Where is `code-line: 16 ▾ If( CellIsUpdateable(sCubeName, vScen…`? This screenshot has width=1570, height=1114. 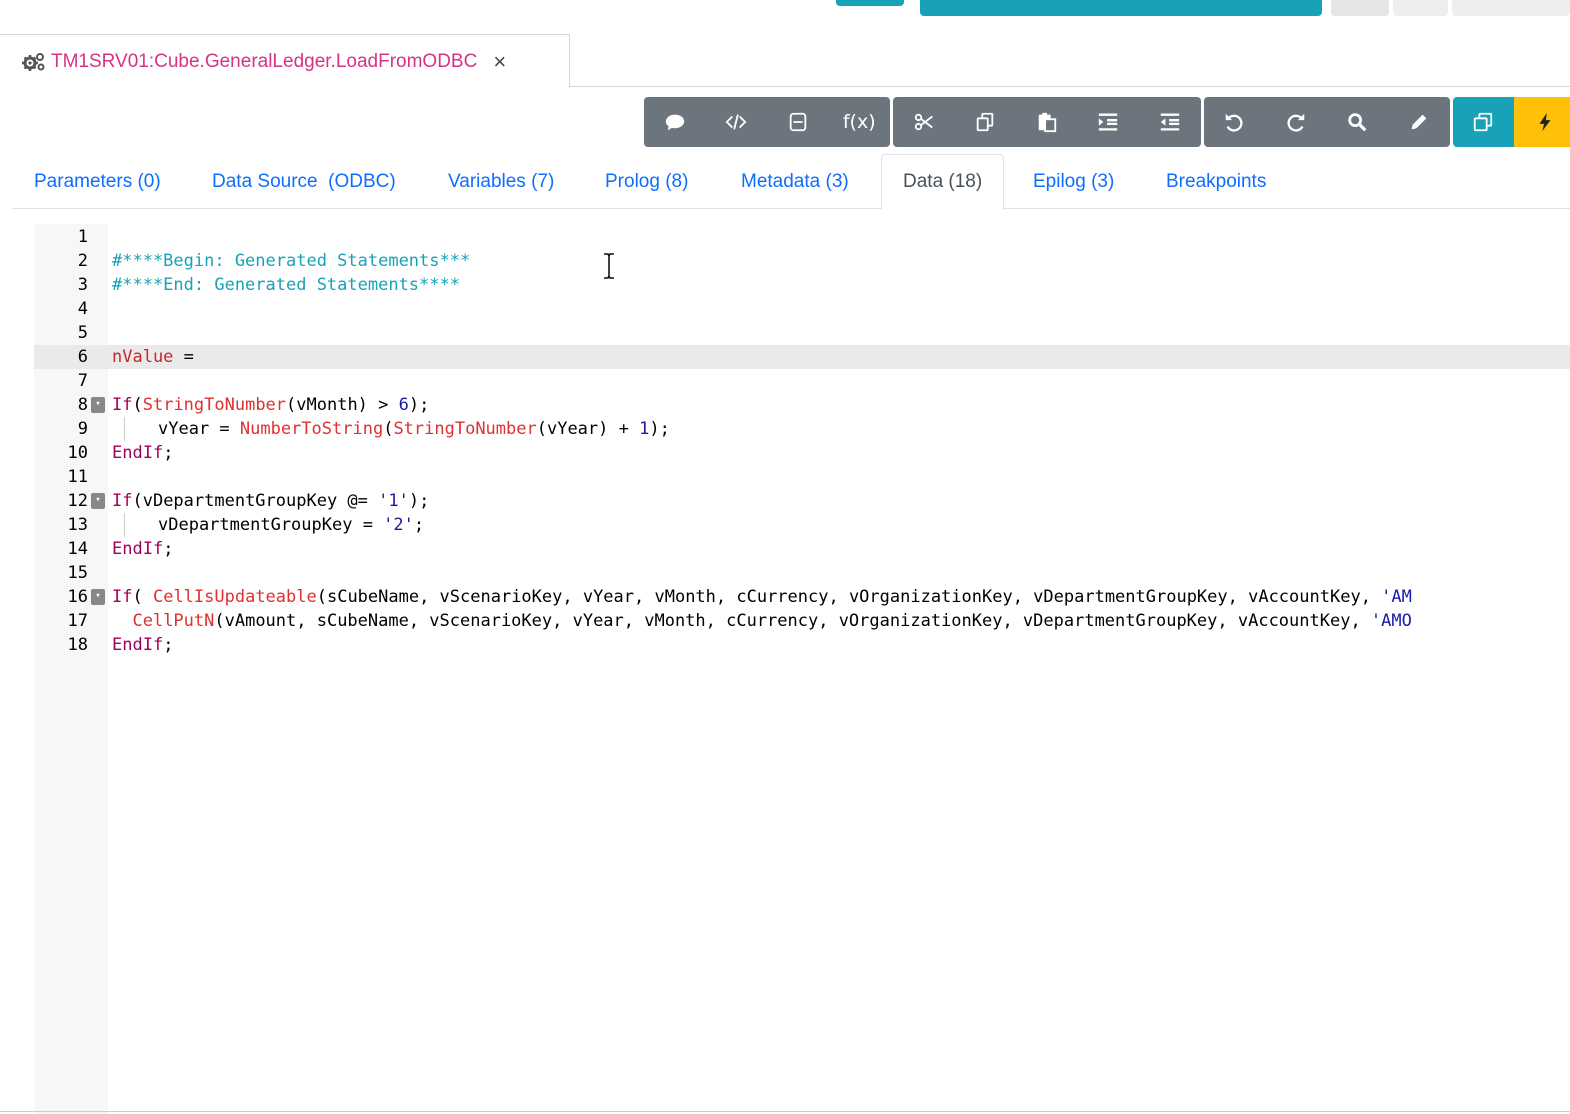 code-line: 16 ▾ If( CellIsUpdateable(sCubeName, vScen… is located at coordinates (802, 597).